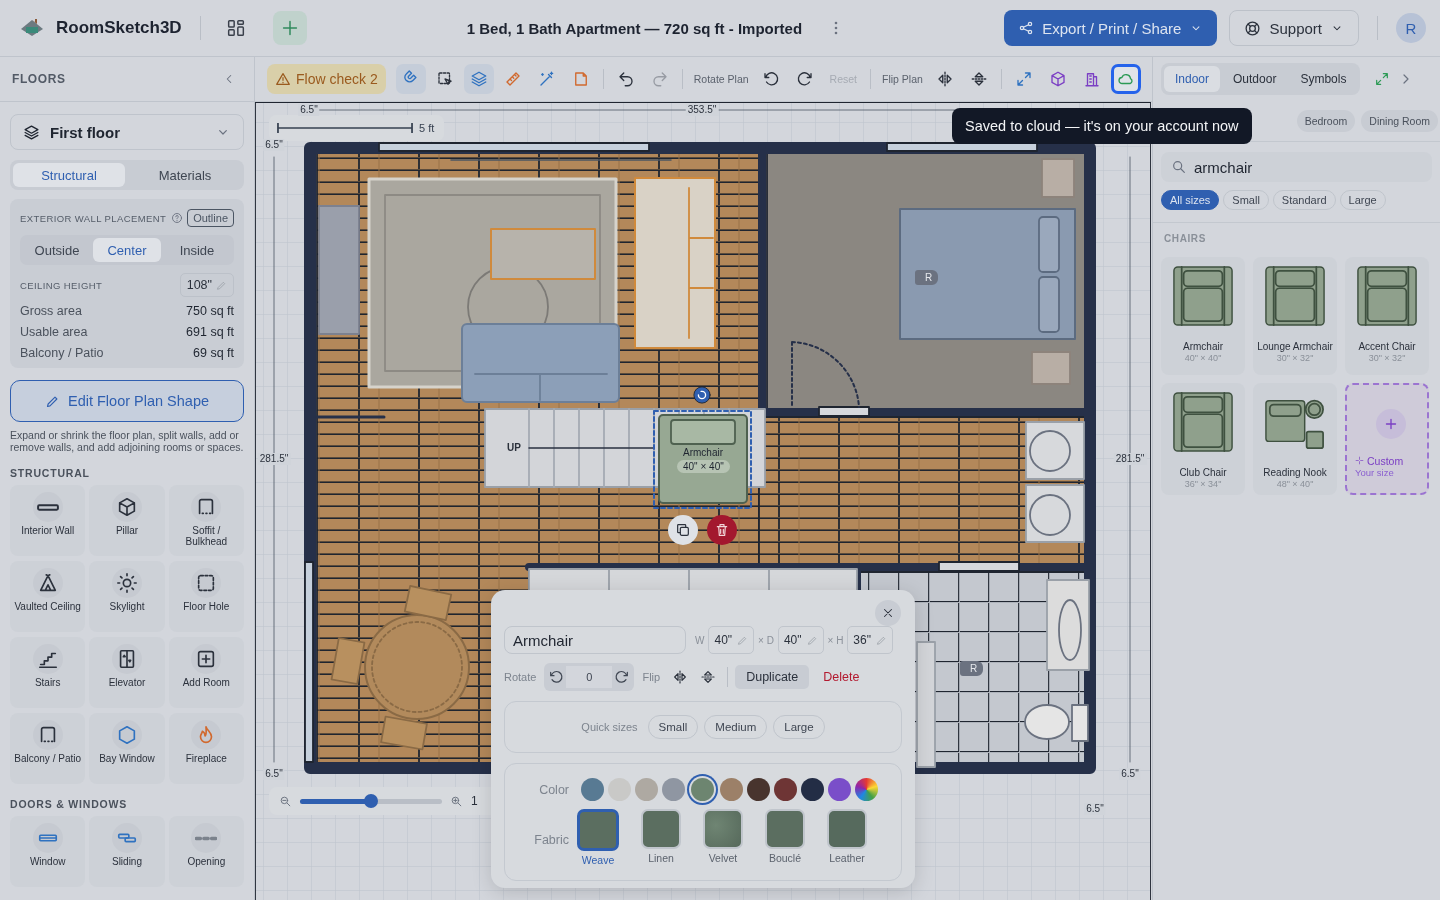  Describe the element at coordinates (51, 311) in the screenshot. I see `stat-label: Gross area` at that location.